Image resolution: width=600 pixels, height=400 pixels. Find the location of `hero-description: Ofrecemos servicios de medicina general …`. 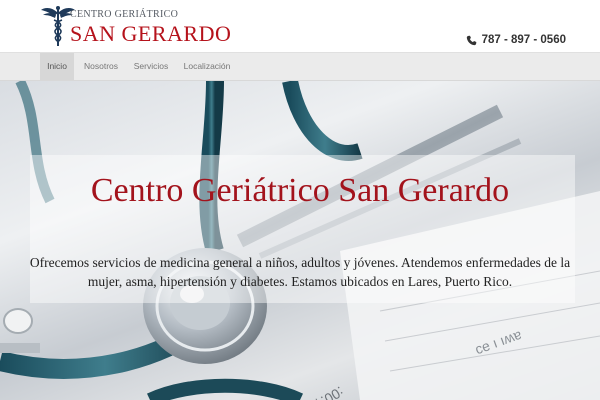

hero-description: Ofrecemos servicios de medicina general … is located at coordinates (300, 272).